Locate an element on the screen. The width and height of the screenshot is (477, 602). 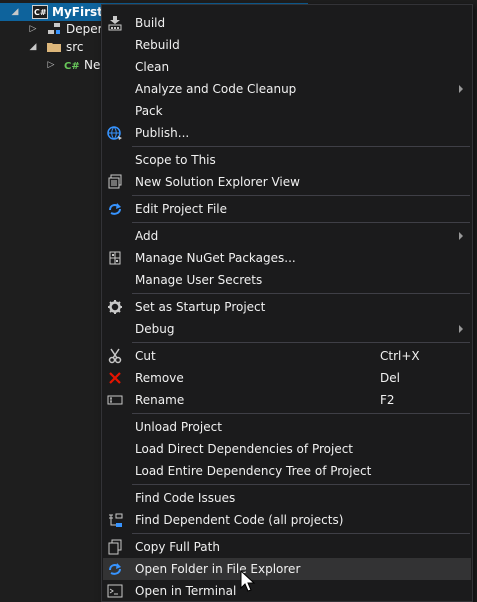
menu-item-debug: Debug is located at coordinates (287, 329).